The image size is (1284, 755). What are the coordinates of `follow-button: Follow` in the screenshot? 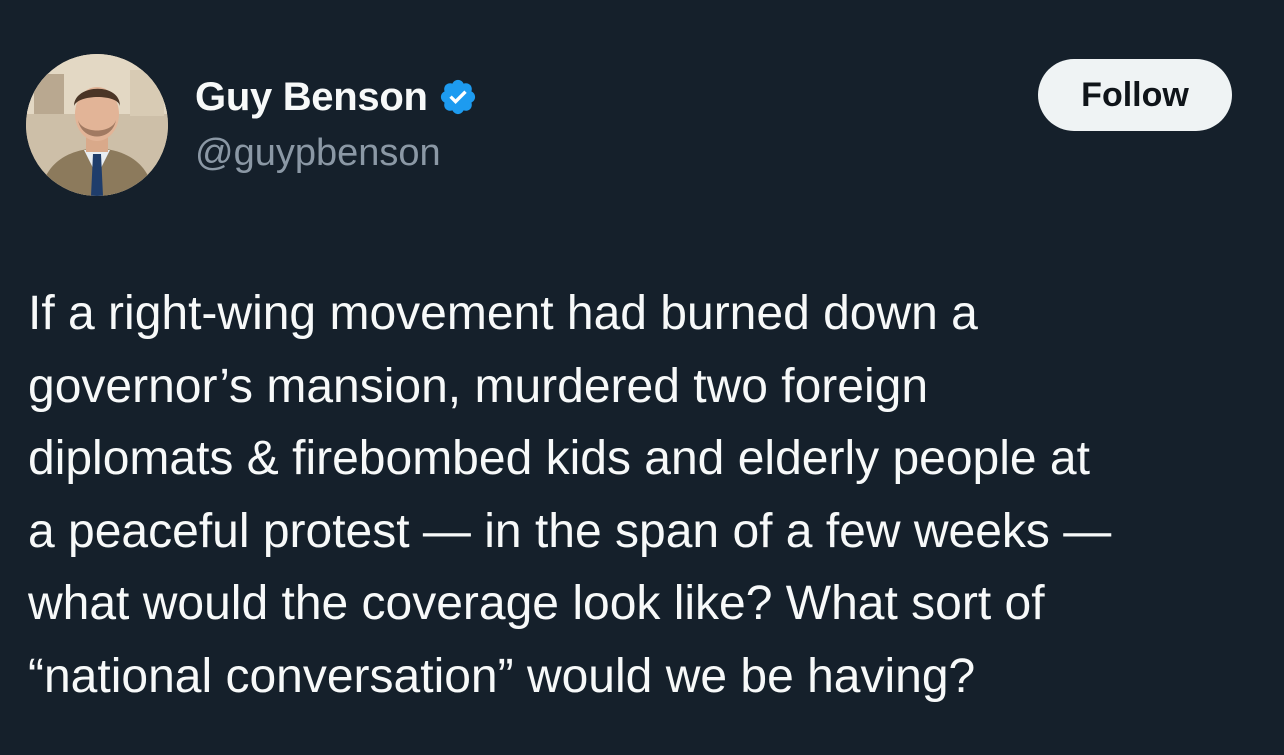 It's located at (1135, 95).